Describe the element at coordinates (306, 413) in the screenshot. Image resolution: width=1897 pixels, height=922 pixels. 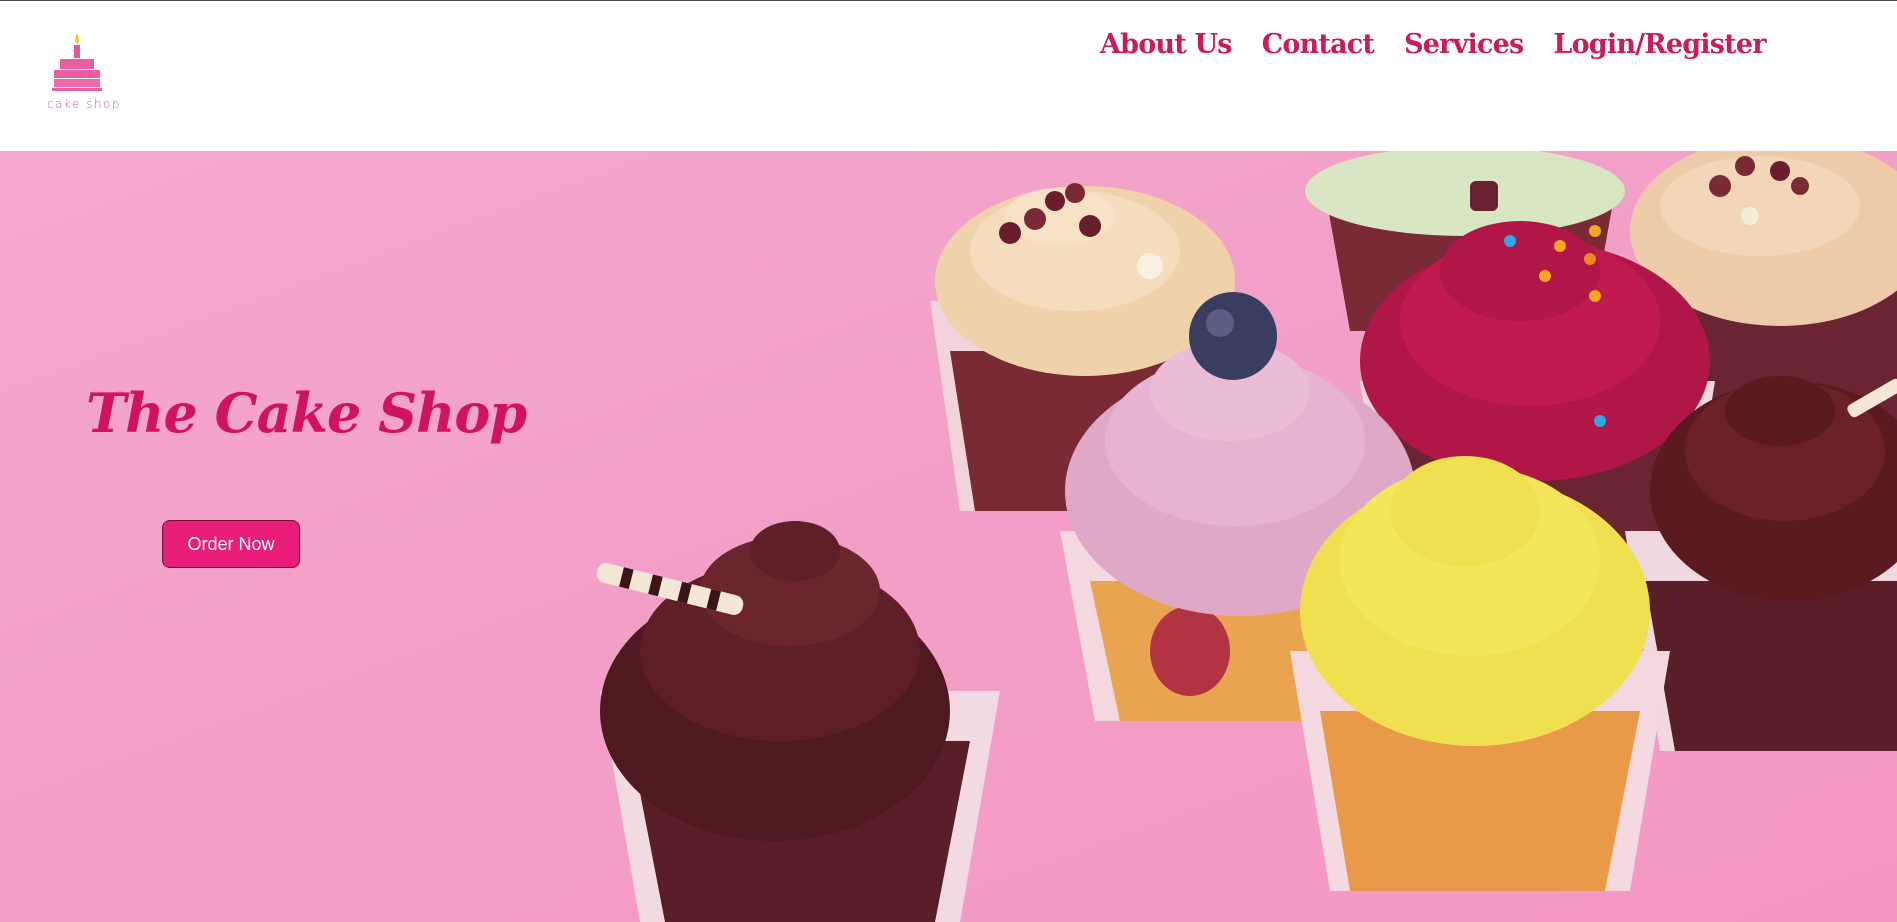
I see `hero-title: The Cake Shop` at that location.